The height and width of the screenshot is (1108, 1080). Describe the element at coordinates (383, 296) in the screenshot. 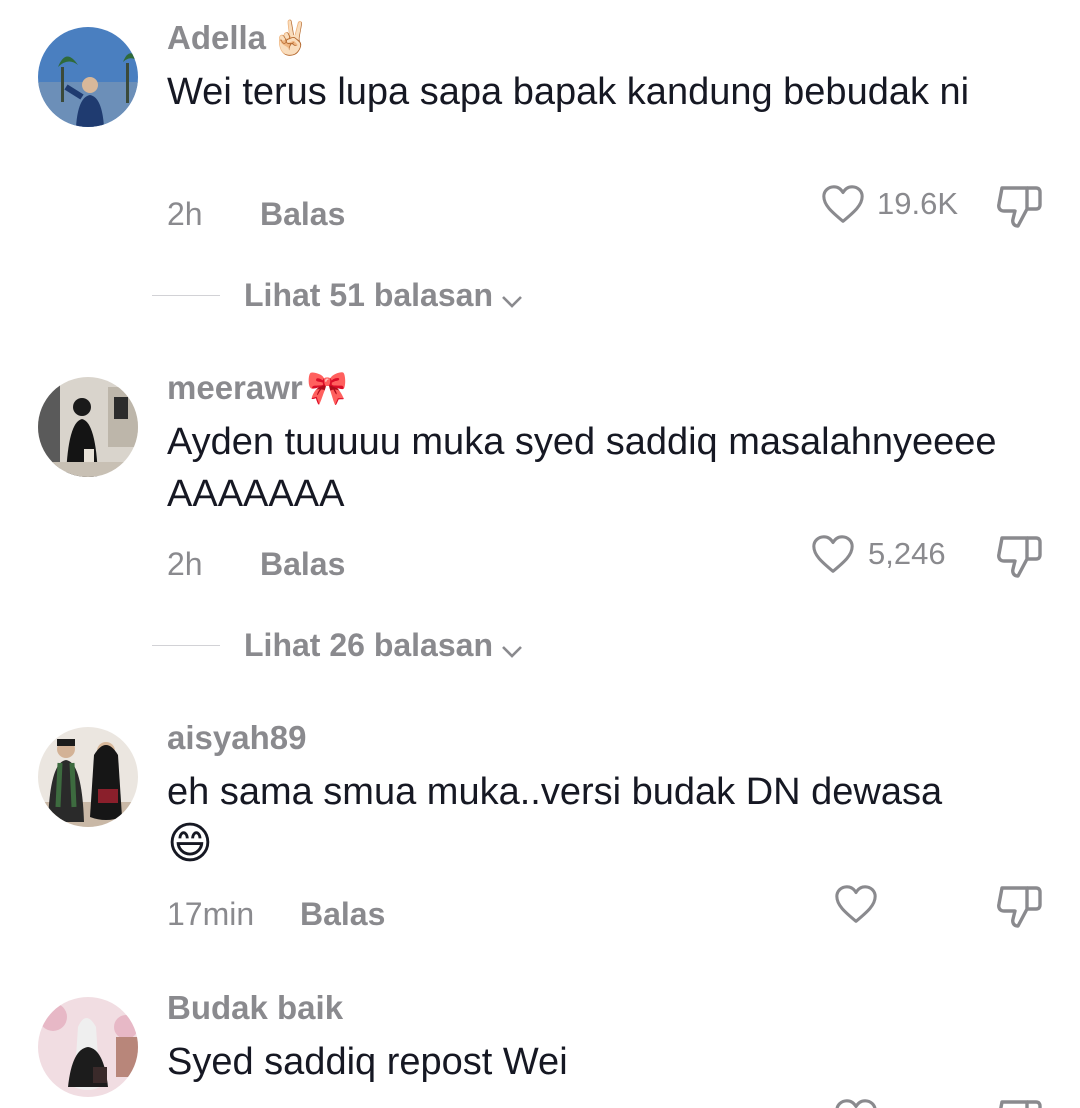

I see `view-replies-button: Lihat 51 balasan` at that location.